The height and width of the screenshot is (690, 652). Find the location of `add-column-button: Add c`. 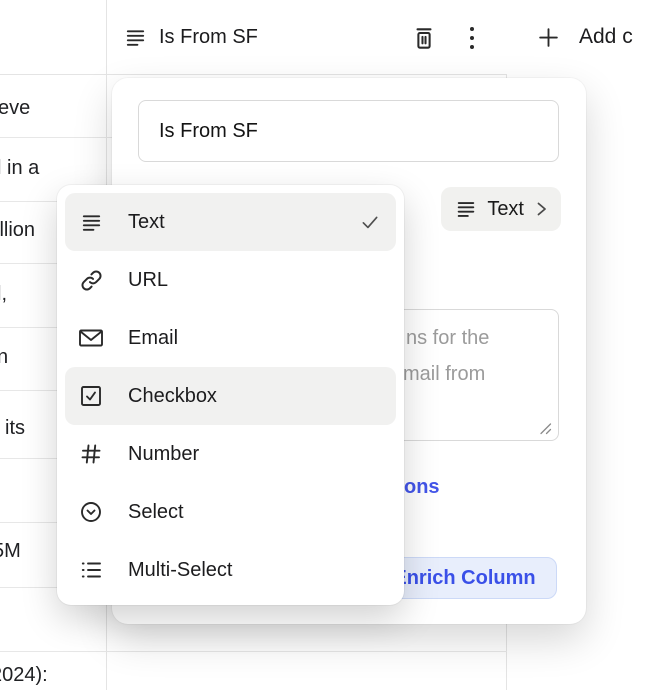

add-column-button: Add c is located at coordinates (579, 37).